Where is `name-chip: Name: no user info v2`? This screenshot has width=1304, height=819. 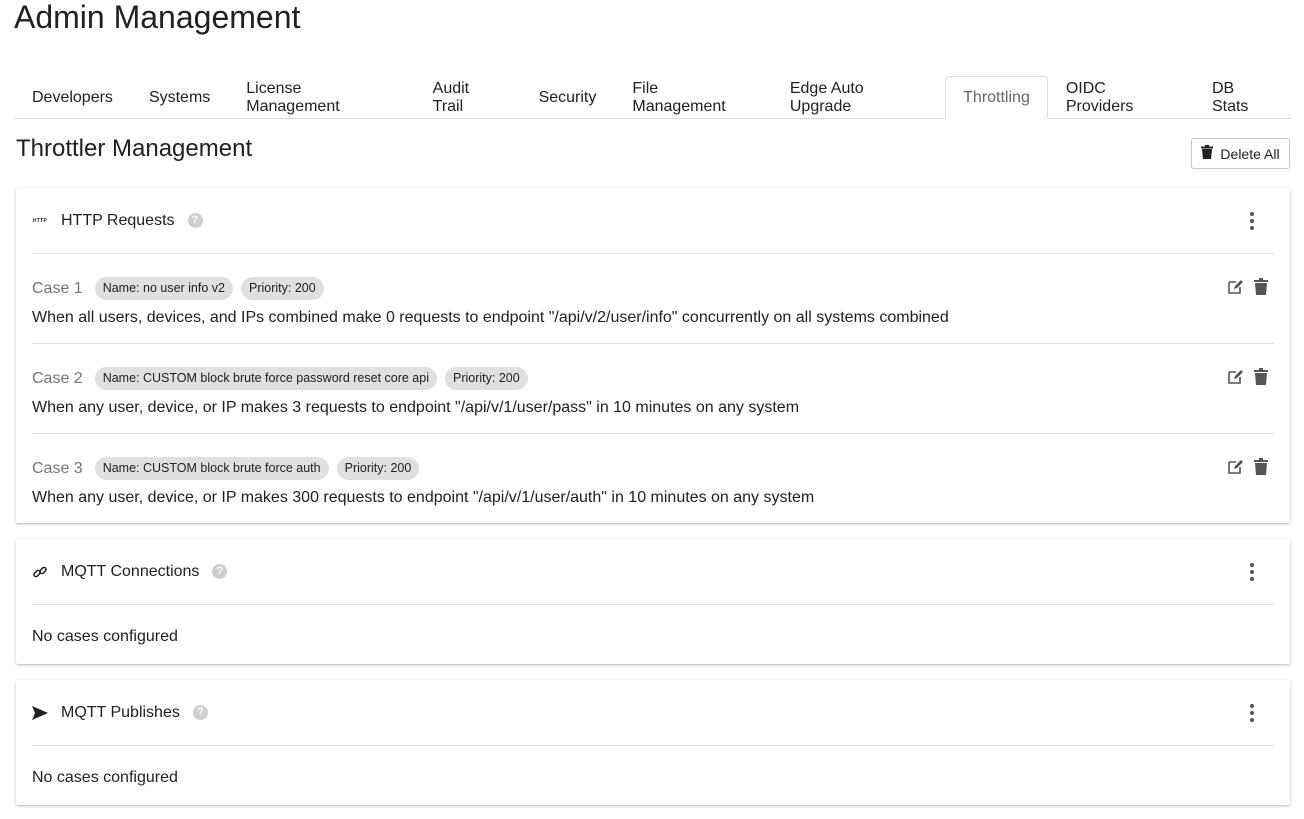 name-chip: Name: no user info v2 is located at coordinates (163, 288).